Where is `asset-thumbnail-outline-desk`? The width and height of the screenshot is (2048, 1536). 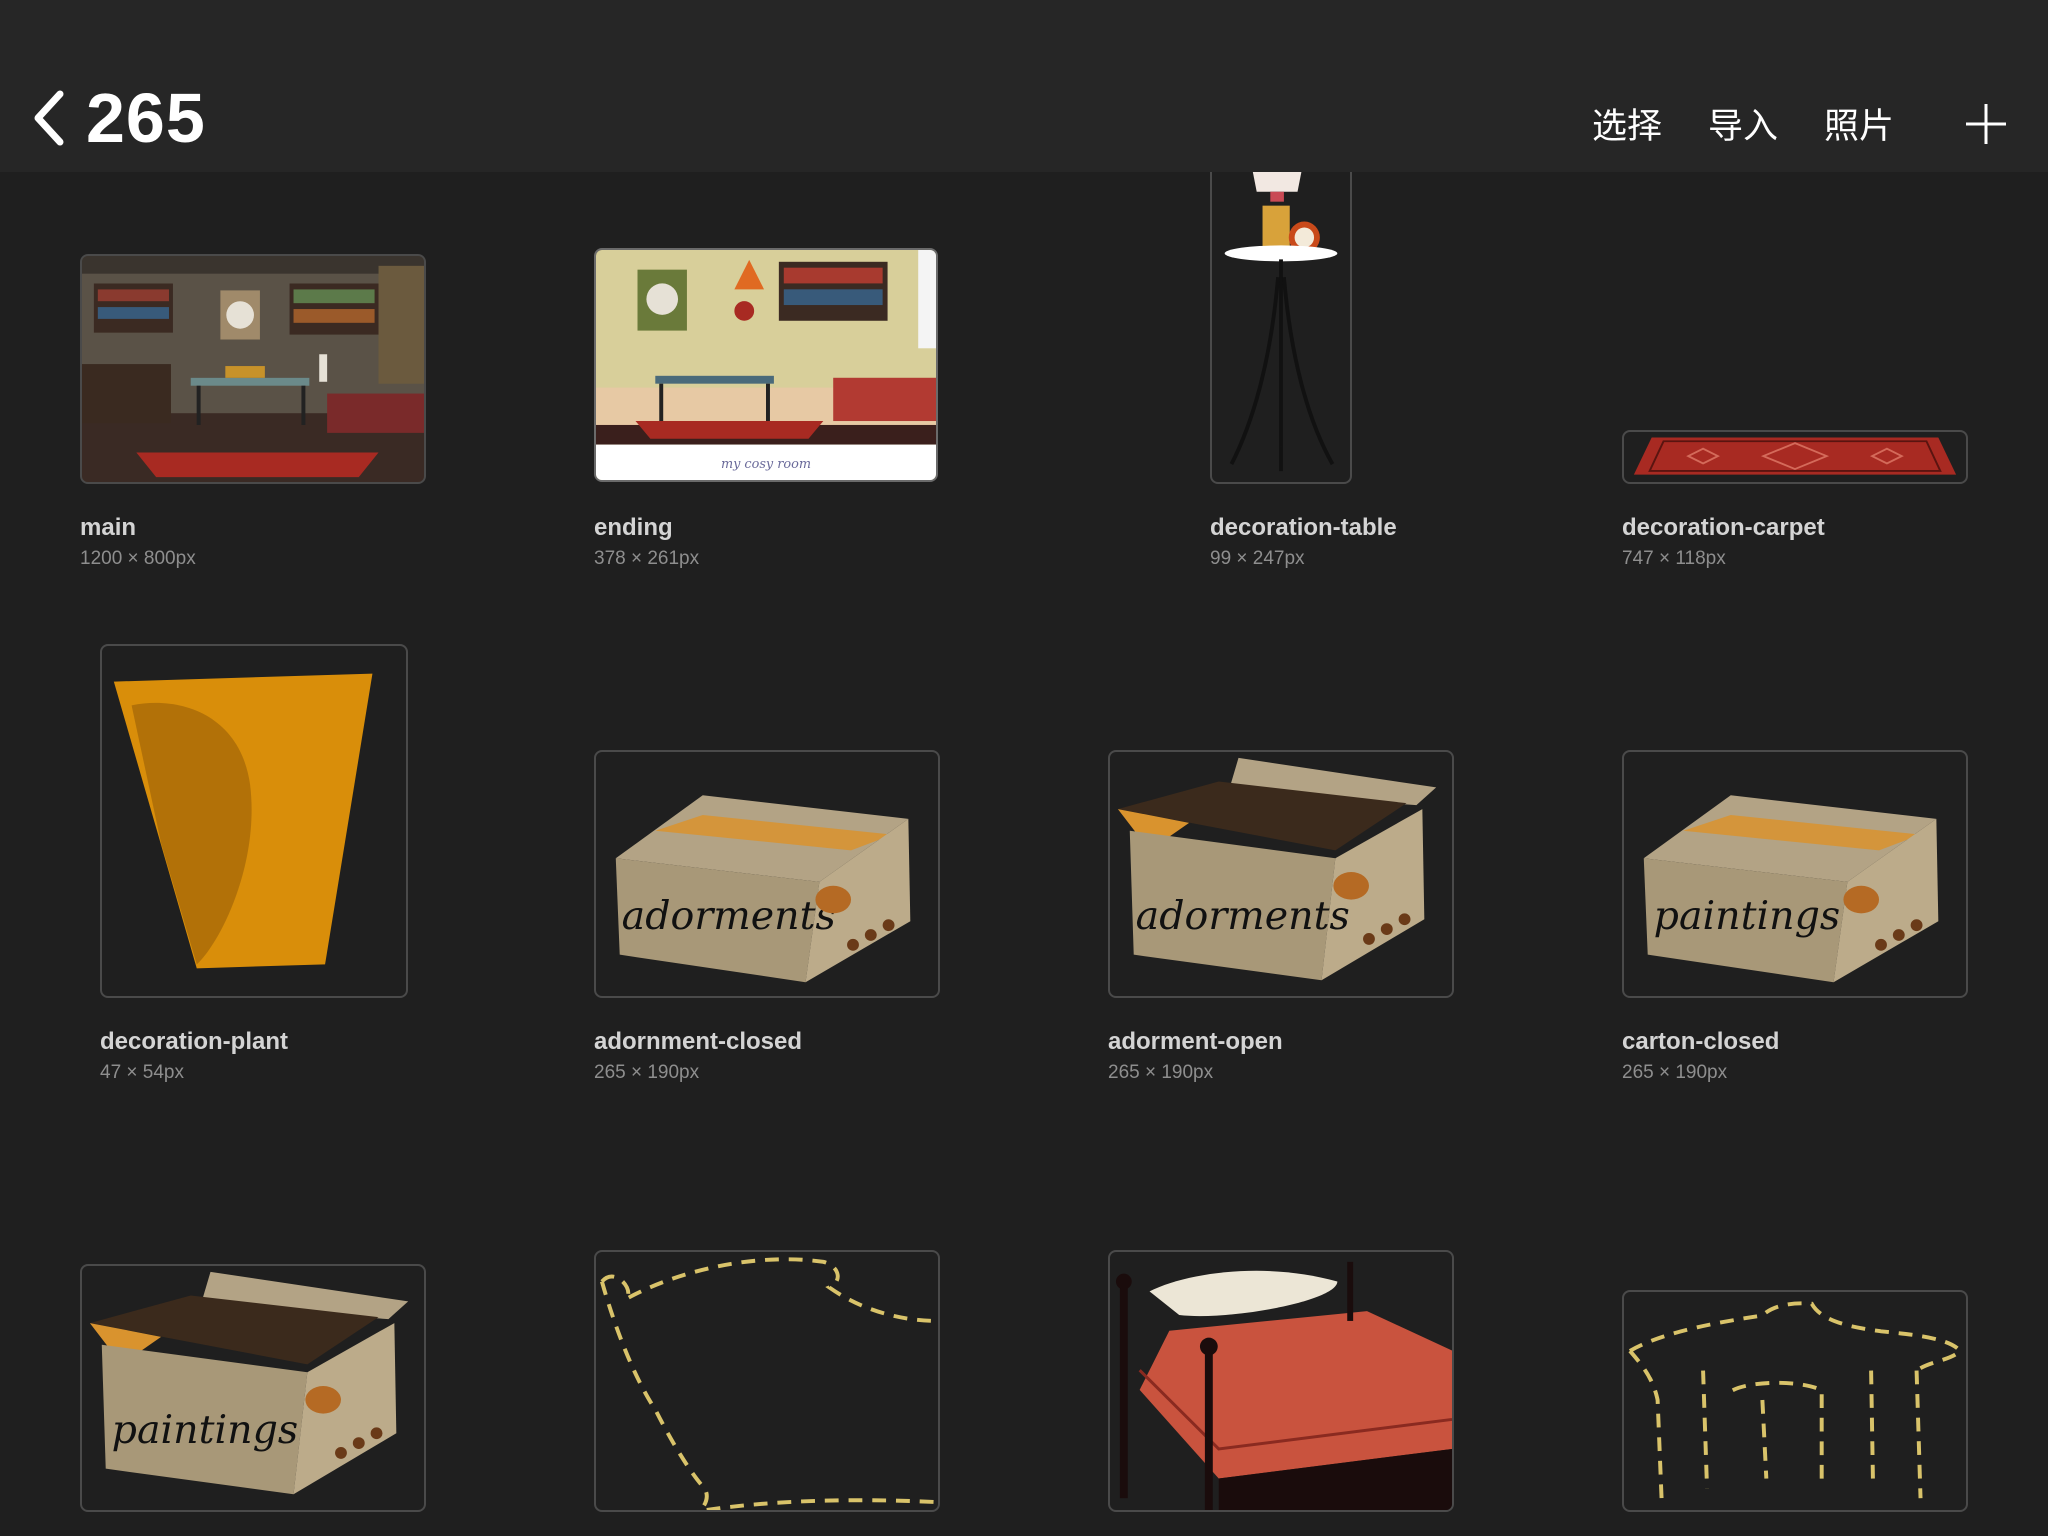 asset-thumbnail-outline-desk is located at coordinates (1795, 1401).